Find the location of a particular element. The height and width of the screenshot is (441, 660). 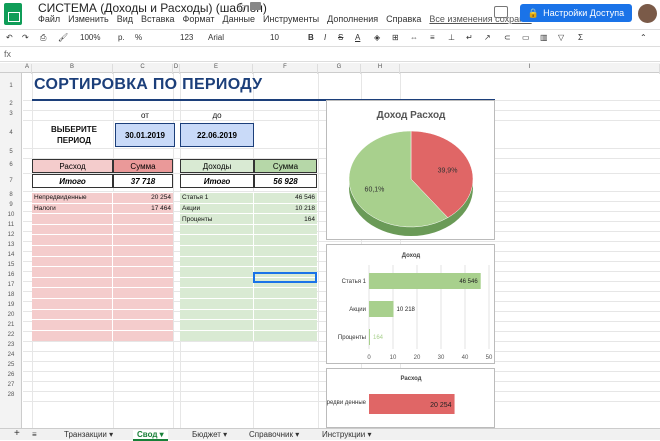

row-header: 12 is located at coordinates (11, 235).